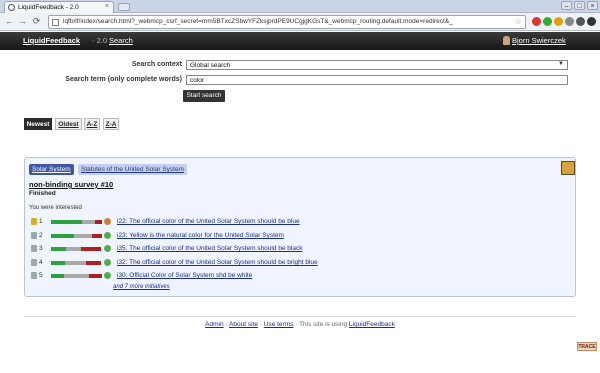 Image resolution: width=600 pixels, height=373 pixels. Describe the element at coordinates (377, 65) in the screenshot. I see `search-context-select: Global search ▼` at that location.